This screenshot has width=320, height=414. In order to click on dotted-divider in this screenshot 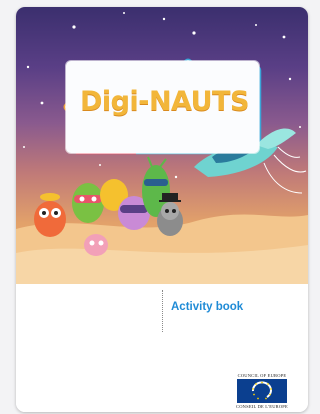, I will do `click(162, 311)`.